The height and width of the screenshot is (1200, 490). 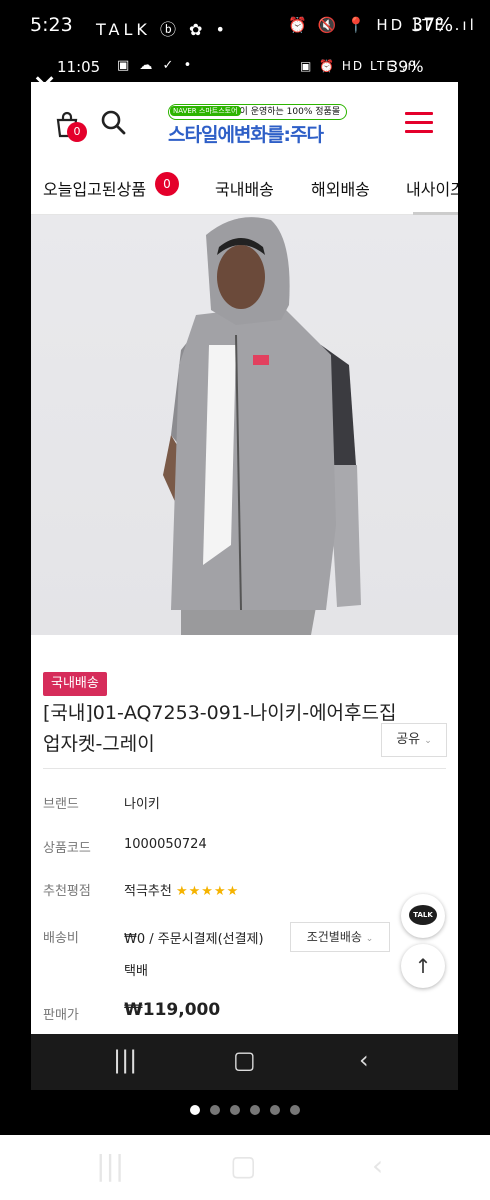 I want to click on rating-stars: ★★★★★, so click(x=207, y=891).